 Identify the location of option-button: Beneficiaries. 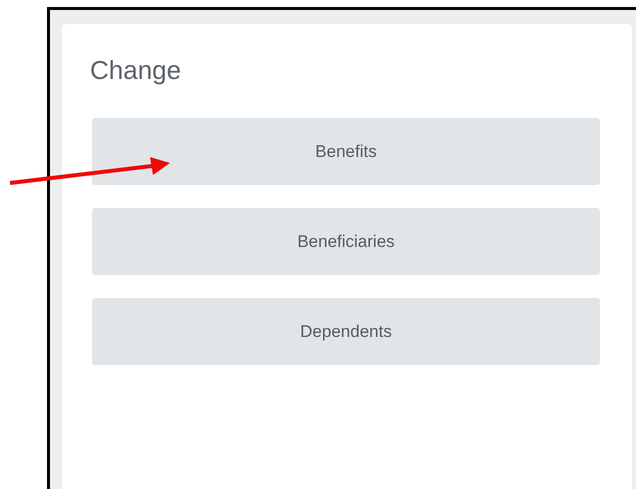
(346, 241).